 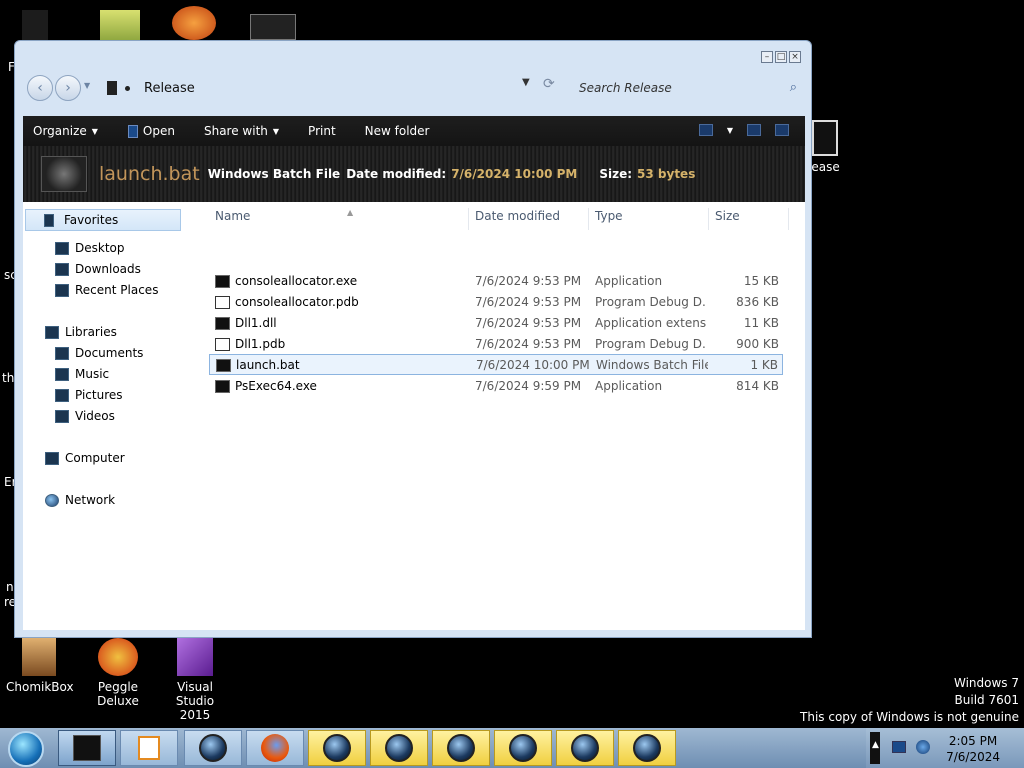 I want to click on address-path: Release, so click(x=169, y=88).